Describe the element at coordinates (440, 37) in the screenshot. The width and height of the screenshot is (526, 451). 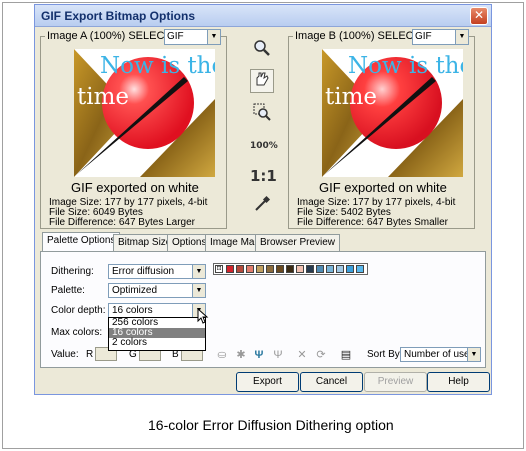
I see `image-b-format-select: GIF ▼` at that location.